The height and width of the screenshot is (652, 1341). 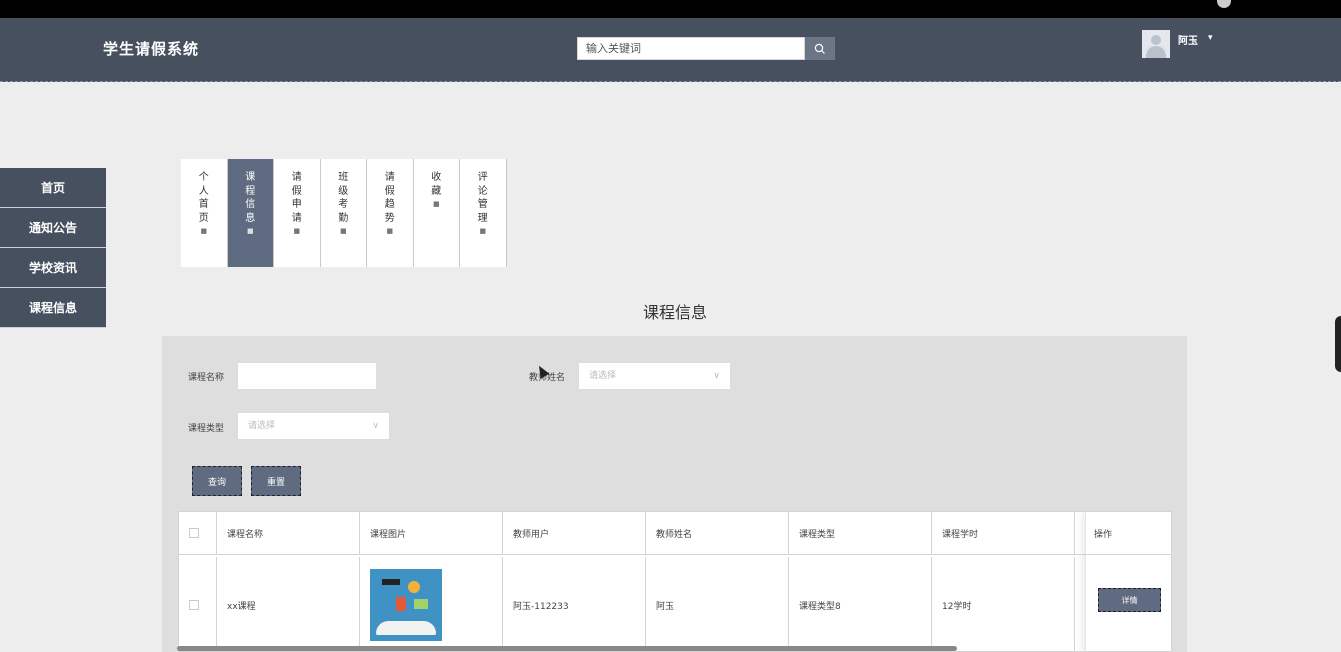 I want to click on course-type-label: 课程类型, so click(x=206, y=429).